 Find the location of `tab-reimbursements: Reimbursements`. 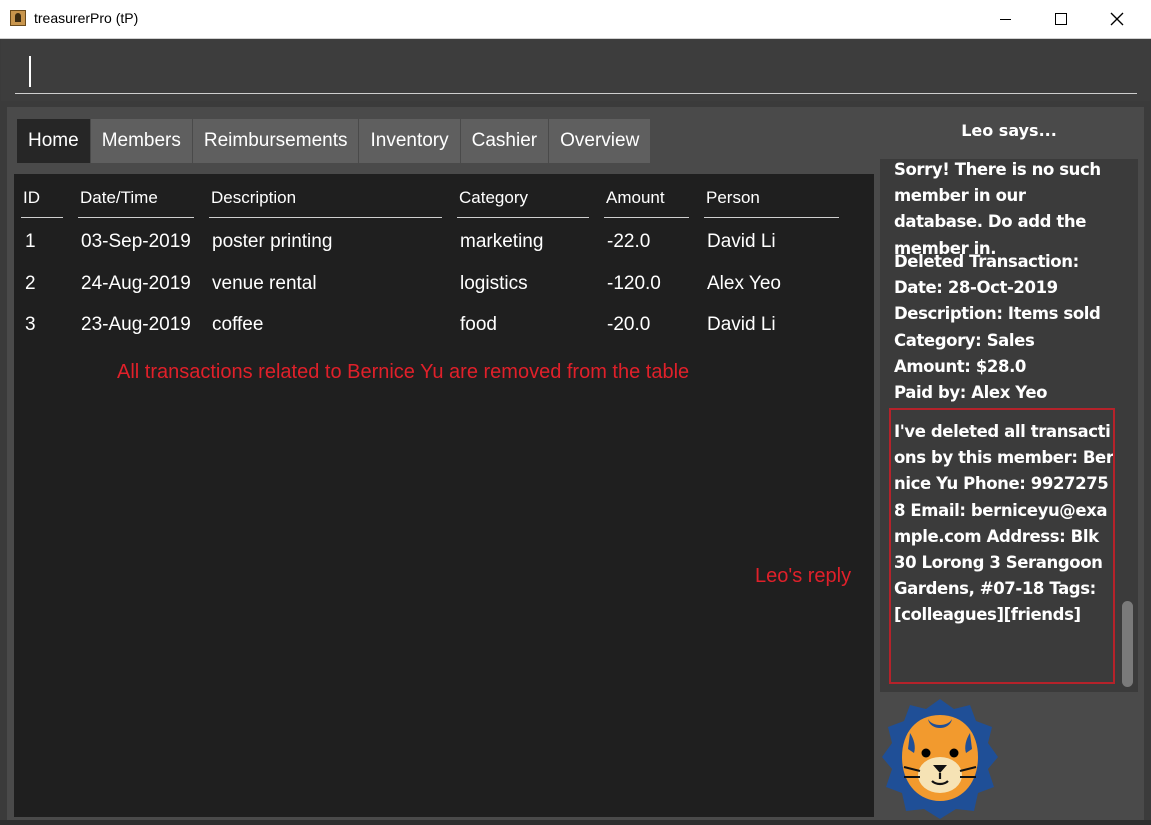

tab-reimbursements: Reimbursements is located at coordinates (276, 141).